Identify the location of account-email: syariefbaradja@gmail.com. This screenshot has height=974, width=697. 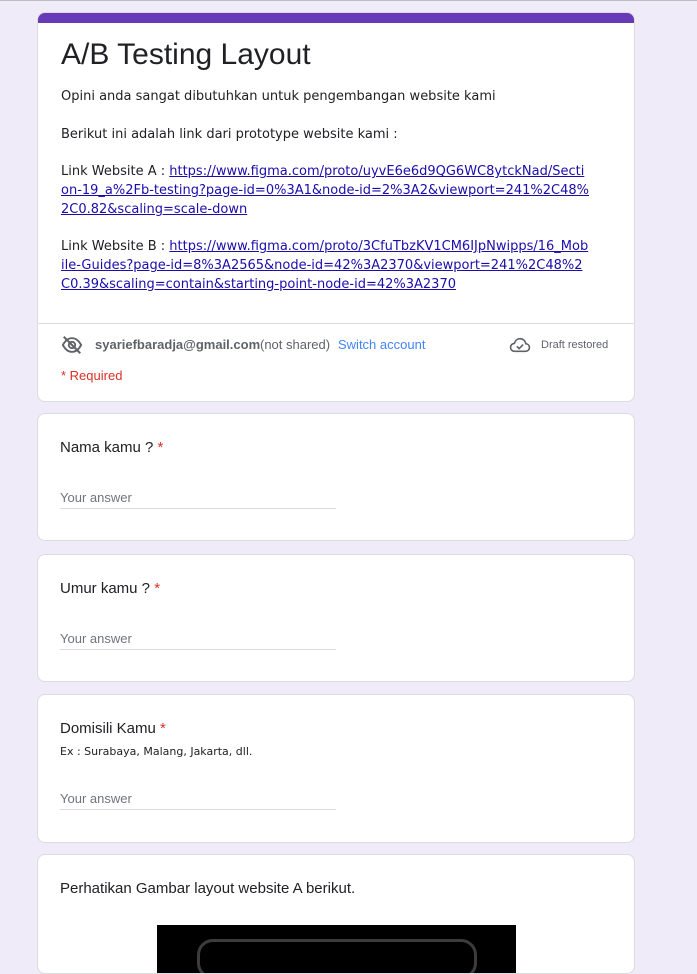
(178, 344).